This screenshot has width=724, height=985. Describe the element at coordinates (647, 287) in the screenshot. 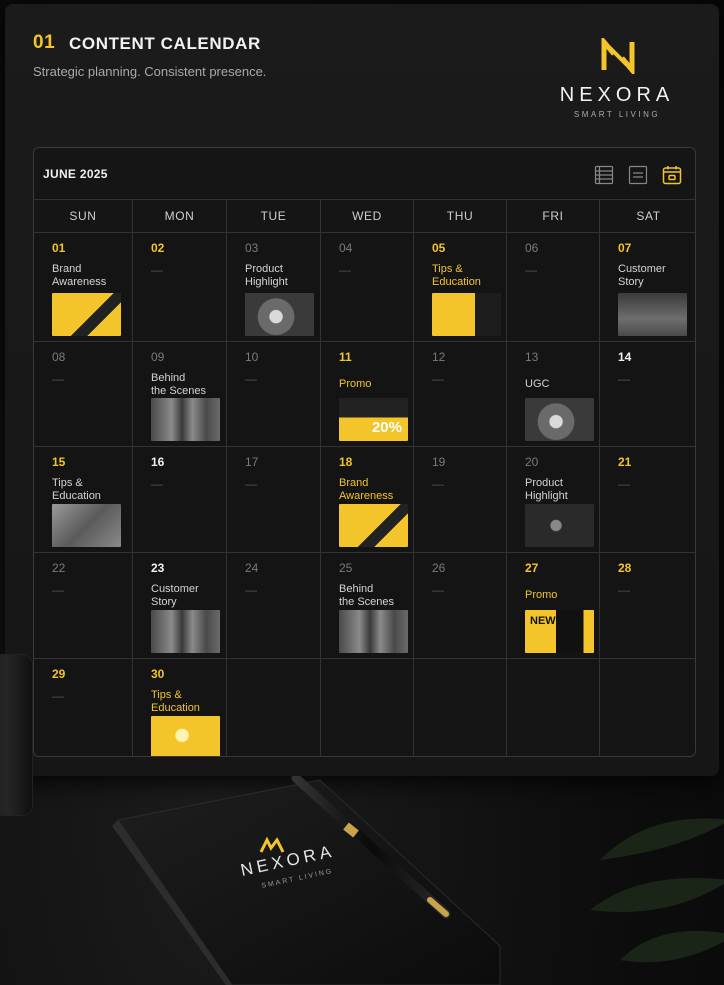

I see `calendar-day-07: 07 Customer Story` at that location.